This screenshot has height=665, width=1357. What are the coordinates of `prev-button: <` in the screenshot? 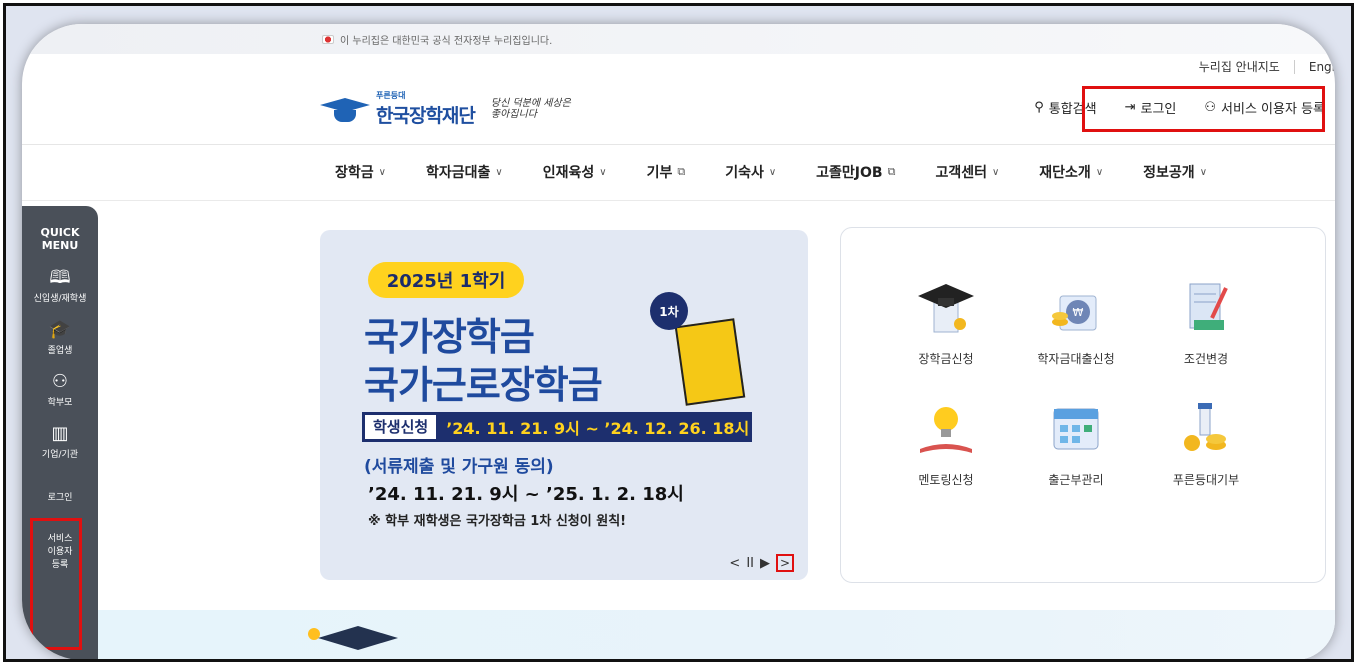 It's located at (734, 563).